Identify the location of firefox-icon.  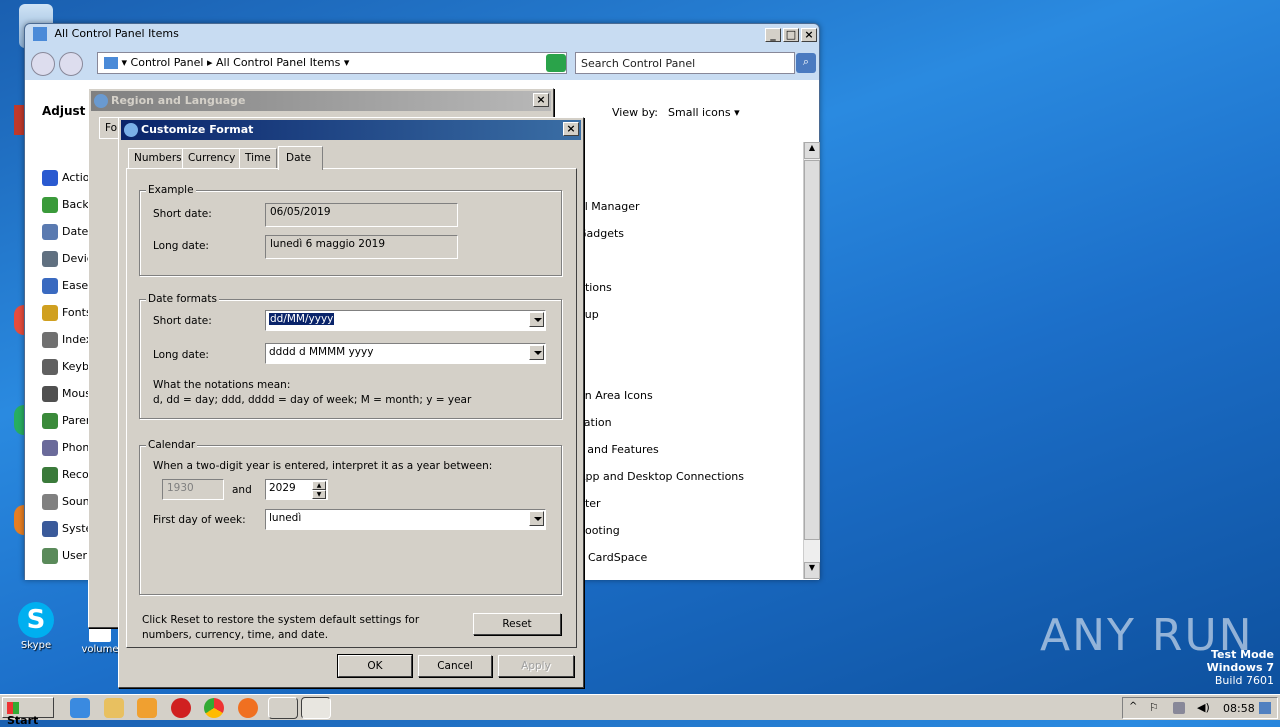
(248, 708).